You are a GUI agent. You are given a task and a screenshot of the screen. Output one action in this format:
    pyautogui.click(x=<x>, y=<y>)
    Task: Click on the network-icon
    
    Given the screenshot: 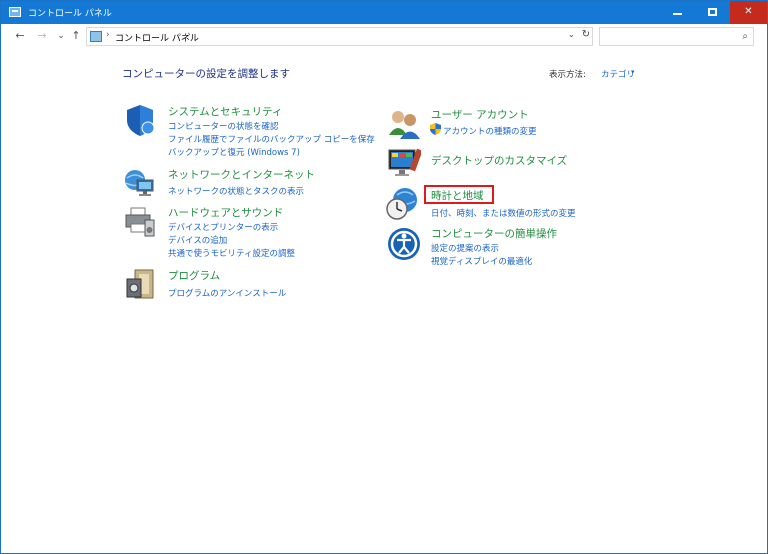 What is the action you would take?
    pyautogui.click(x=140, y=183)
    